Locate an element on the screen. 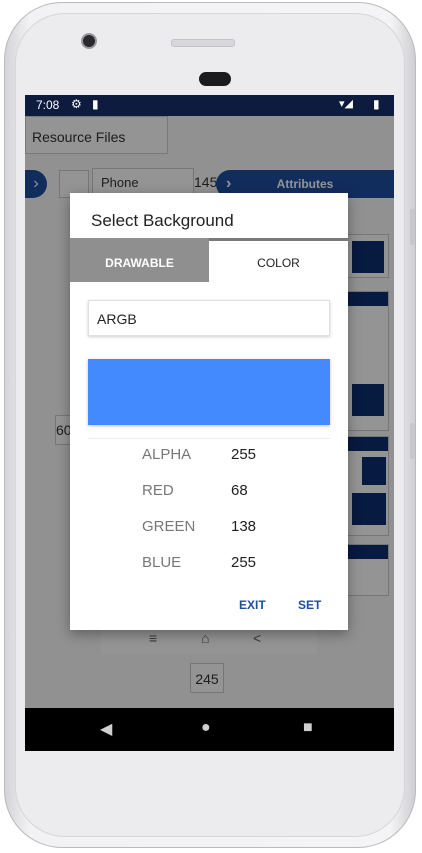 This screenshot has width=422, height=853. blue-value: 255 is located at coordinates (243, 562).